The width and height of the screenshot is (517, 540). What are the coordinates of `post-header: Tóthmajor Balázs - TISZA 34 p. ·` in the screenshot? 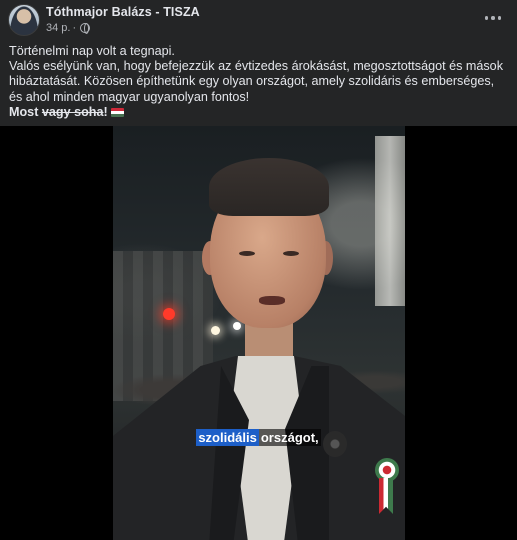 It's located at (258, 20).